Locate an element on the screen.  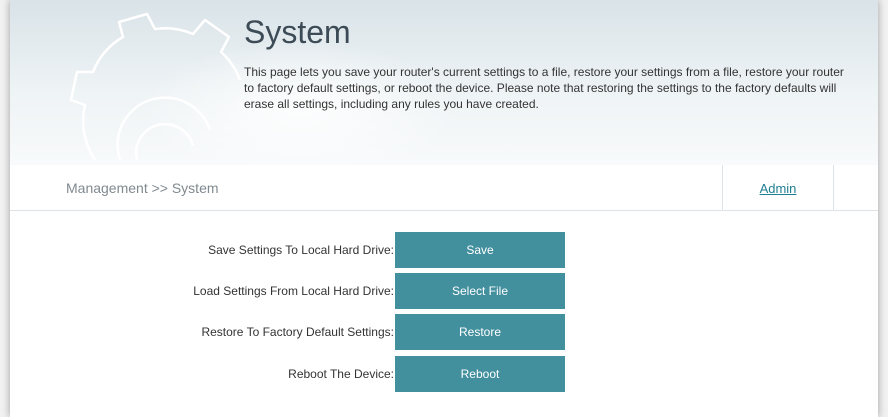
reboot-label: Reboot The Device: is located at coordinates (341, 374).